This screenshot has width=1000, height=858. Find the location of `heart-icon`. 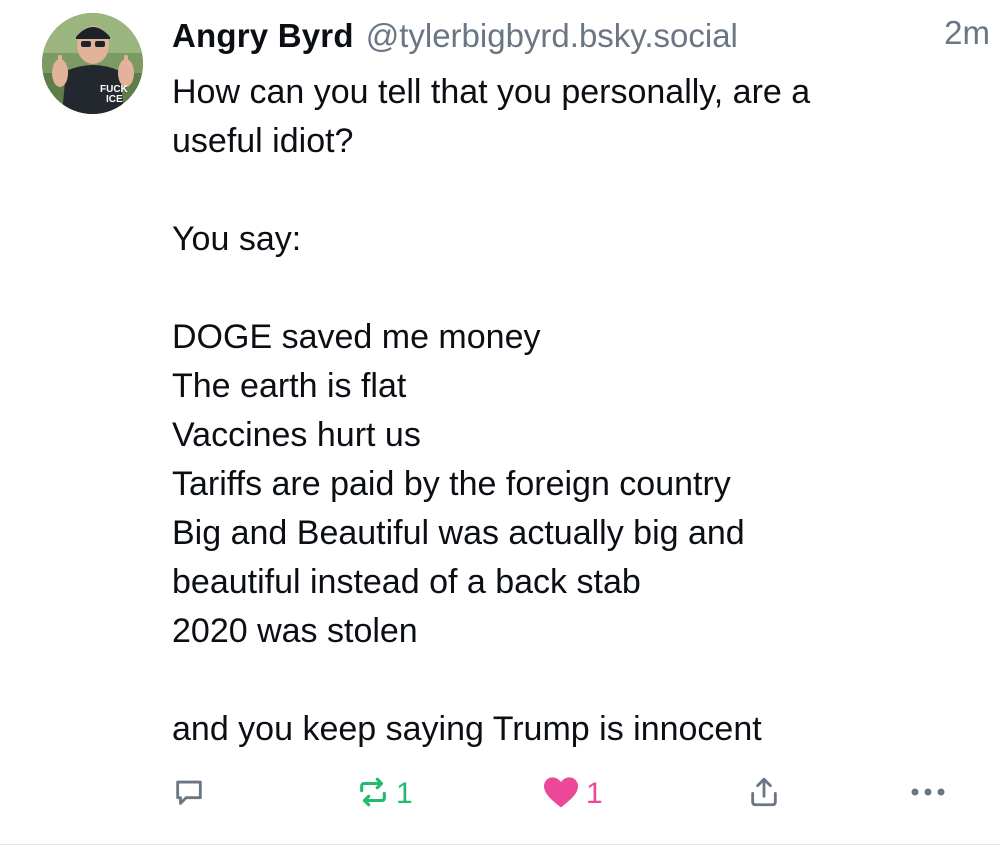

heart-icon is located at coordinates (561, 794).